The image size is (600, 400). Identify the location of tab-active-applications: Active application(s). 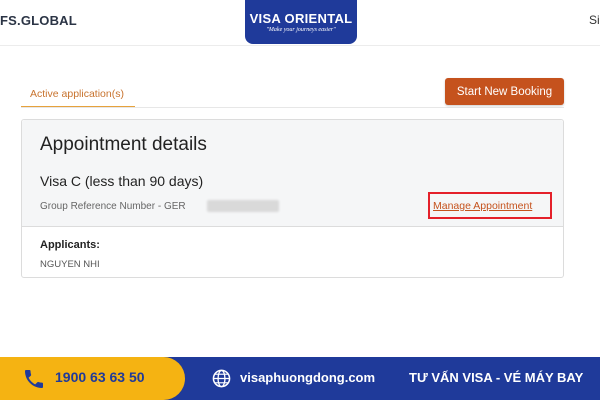
(78, 95).